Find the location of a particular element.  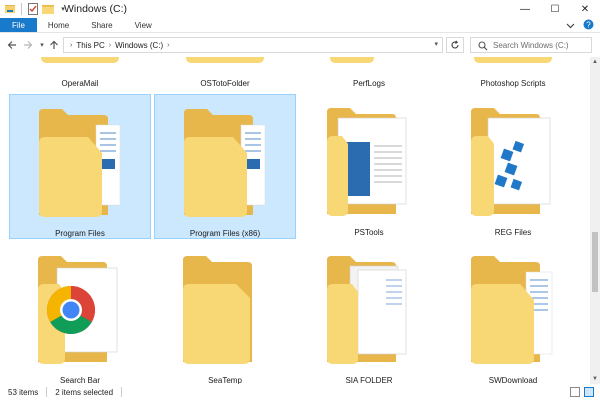

scroll-down-icon: ▼ is located at coordinates (595, 379).